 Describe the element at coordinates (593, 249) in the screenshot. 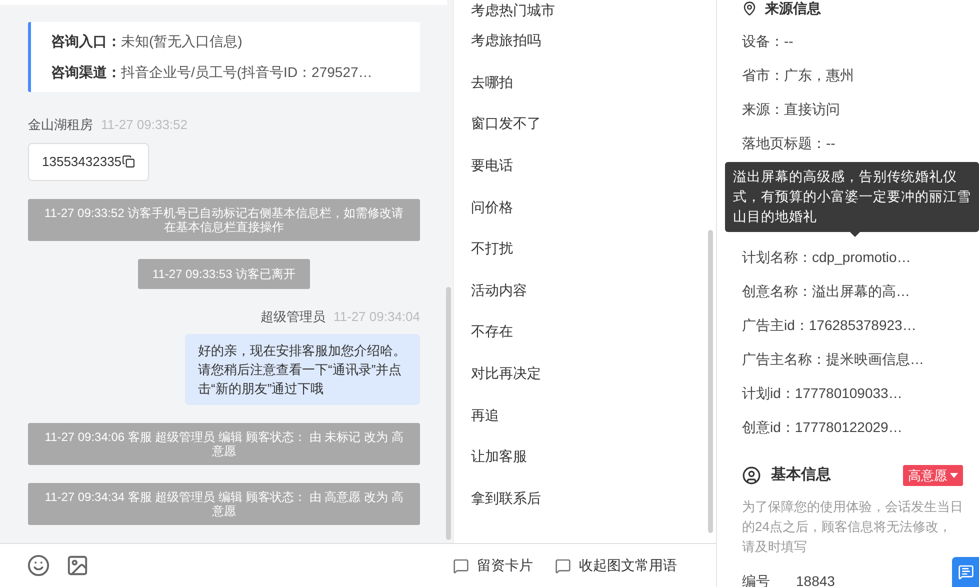

I see `quick-reply-item: 不打扰` at that location.